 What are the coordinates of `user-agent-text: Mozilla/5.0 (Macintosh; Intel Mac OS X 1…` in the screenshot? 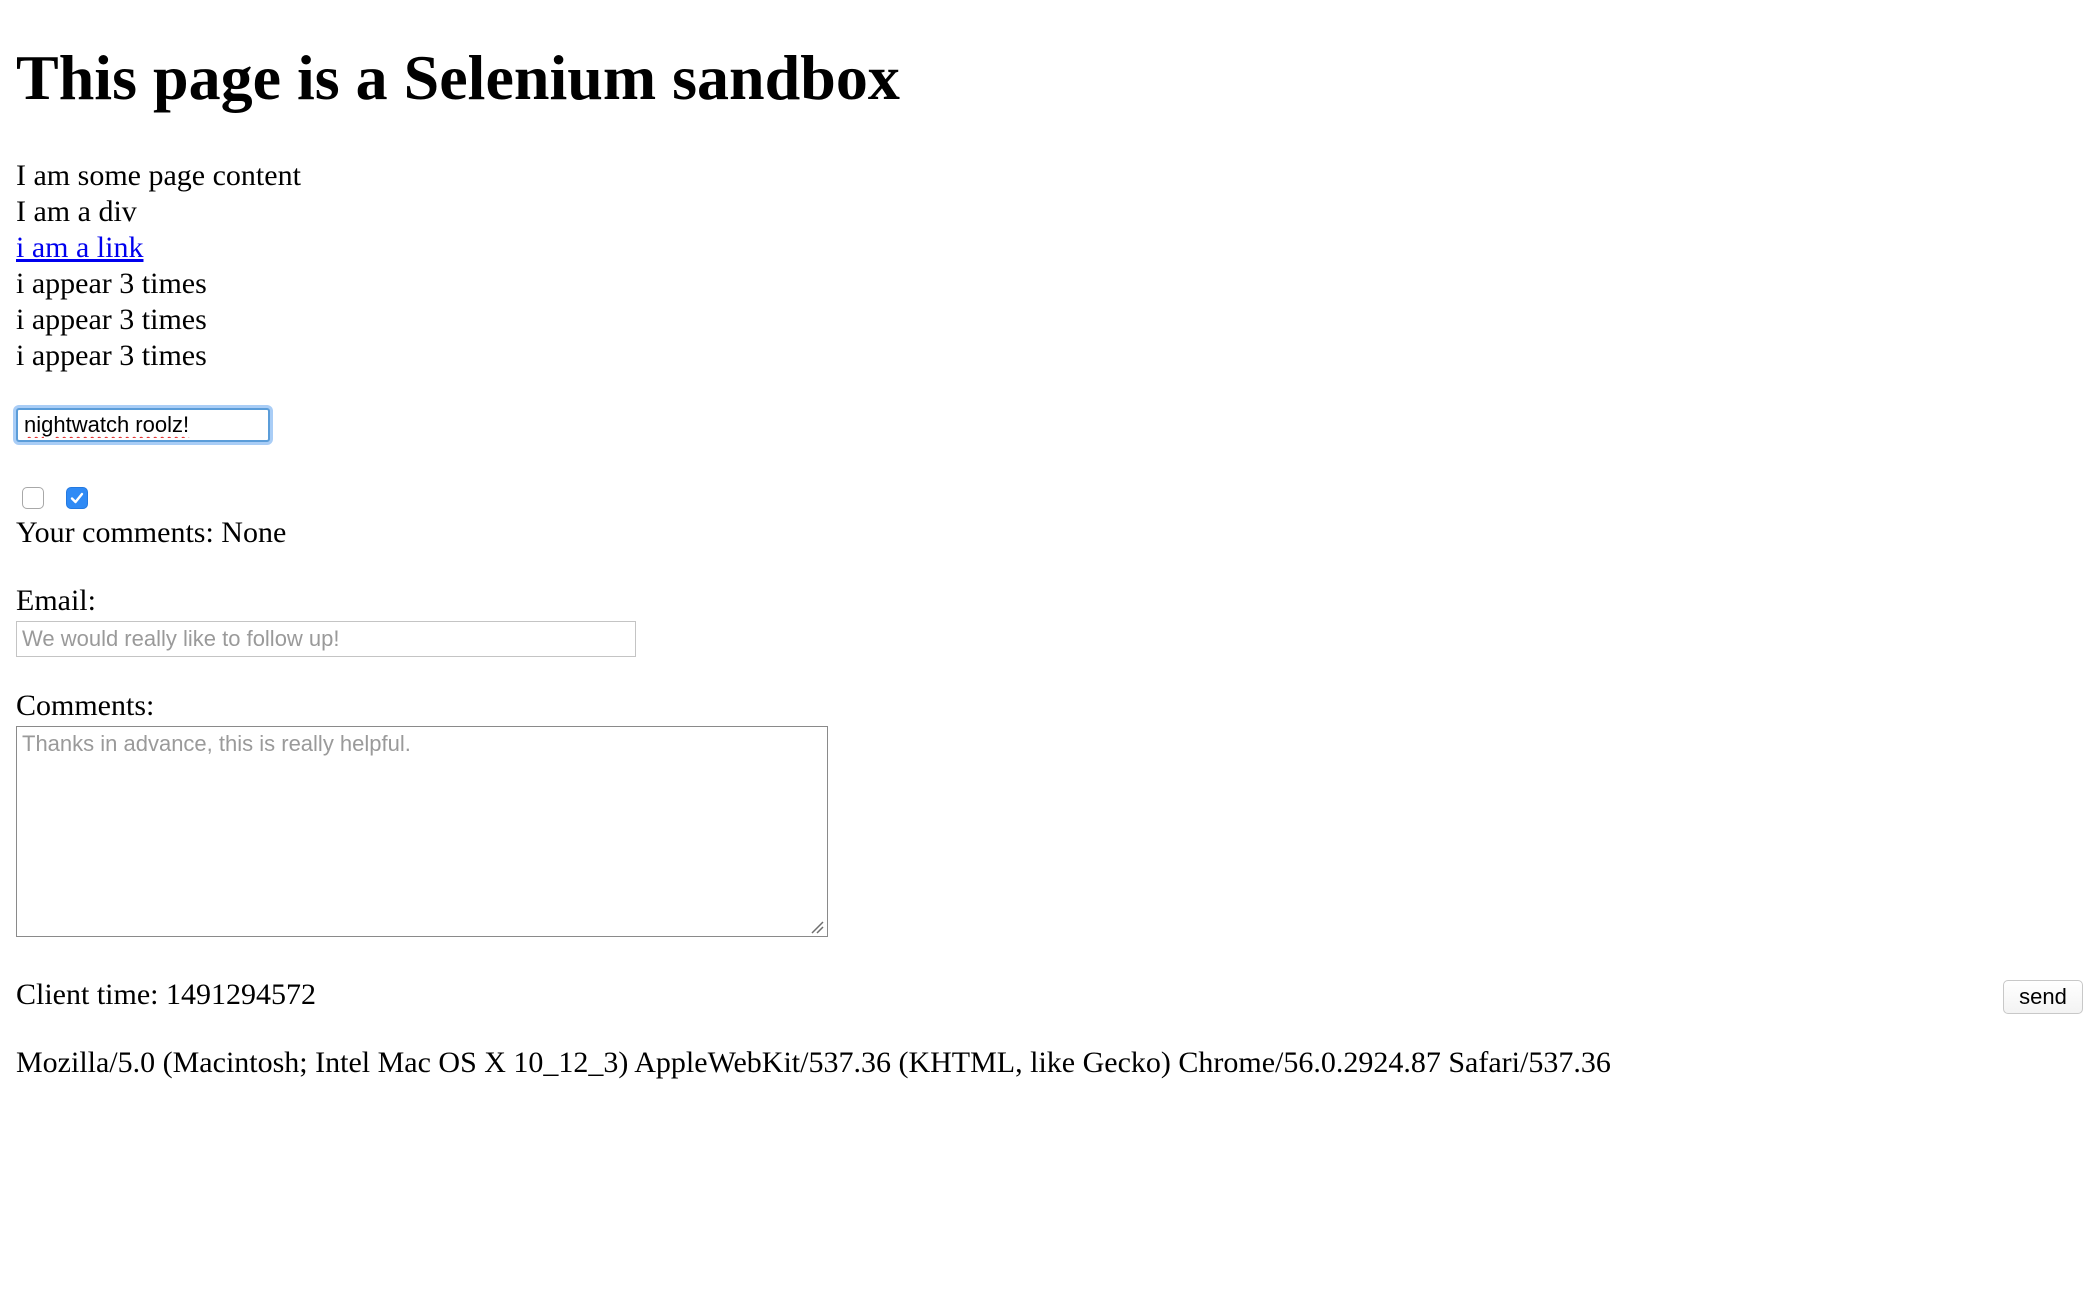 It's located at (813, 1062).